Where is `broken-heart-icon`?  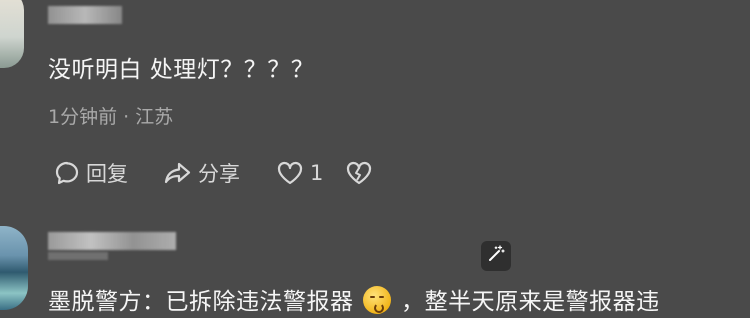
broken-heart-icon is located at coordinates (359, 173).